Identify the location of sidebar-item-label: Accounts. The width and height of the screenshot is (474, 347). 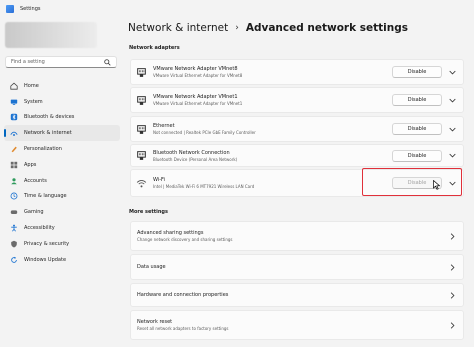
(35, 180).